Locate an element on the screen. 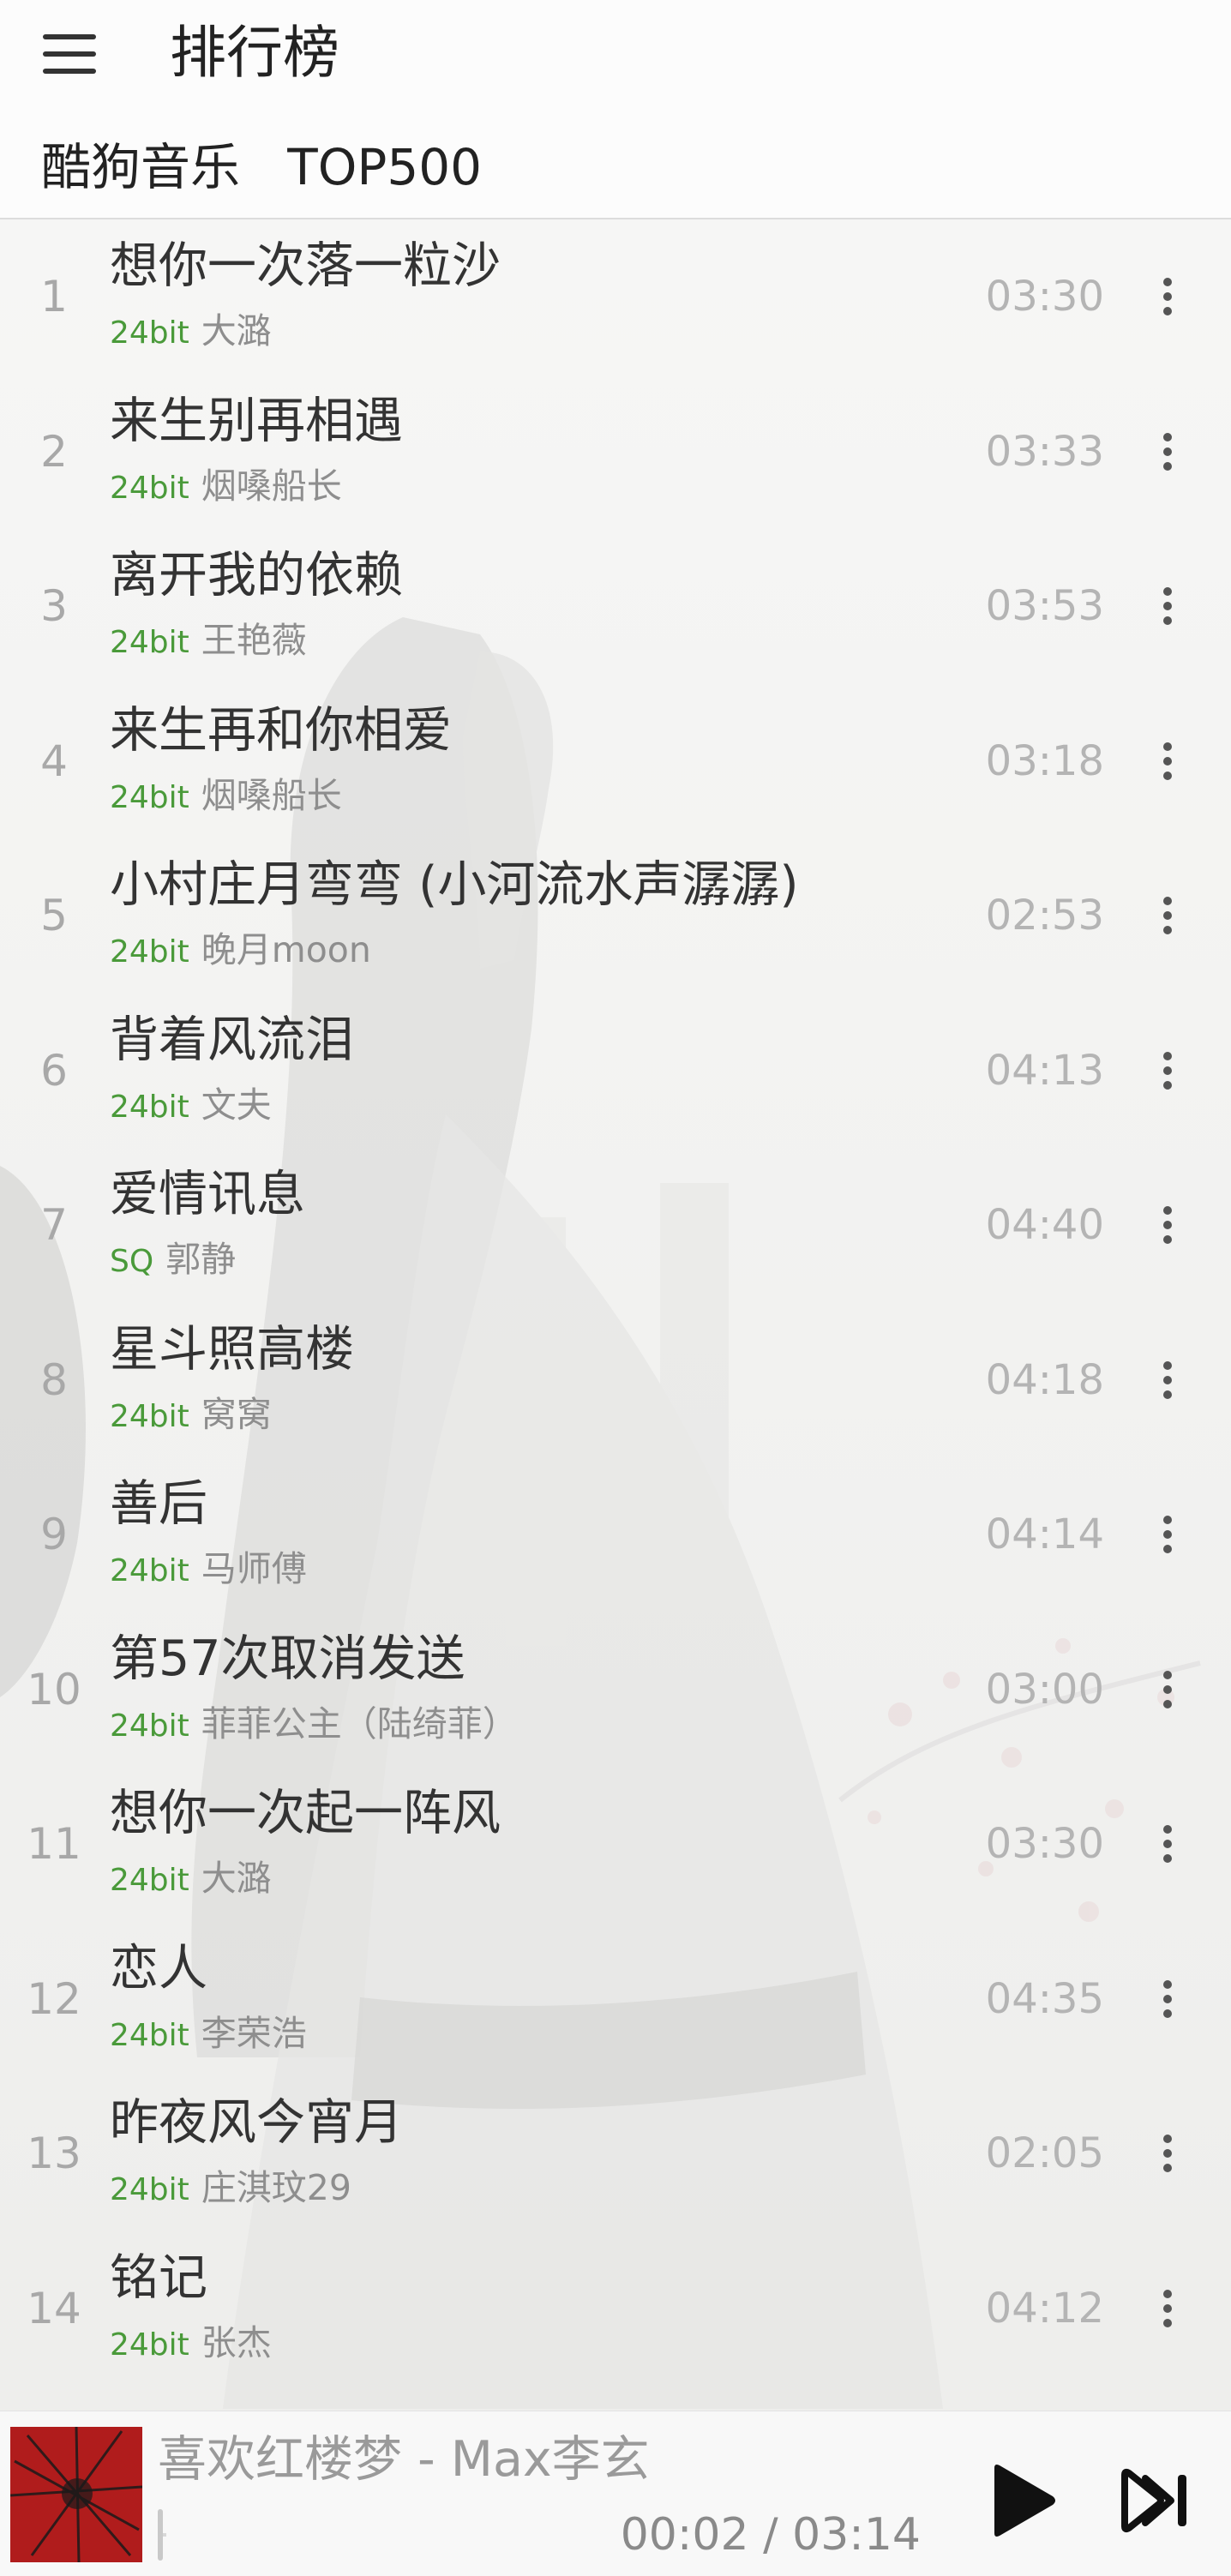 The height and width of the screenshot is (2576, 1231). song-title: 小村庄月弯弯 (小河流水声潺潺) is located at coordinates (455, 884).